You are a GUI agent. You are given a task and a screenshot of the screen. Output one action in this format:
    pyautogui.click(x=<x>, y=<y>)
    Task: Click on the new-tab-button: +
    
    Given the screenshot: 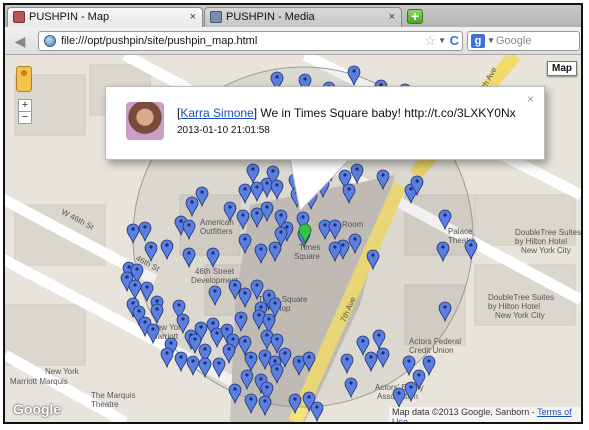 What is the action you would take?
    pyautogui.click(x=415, y=16)
    